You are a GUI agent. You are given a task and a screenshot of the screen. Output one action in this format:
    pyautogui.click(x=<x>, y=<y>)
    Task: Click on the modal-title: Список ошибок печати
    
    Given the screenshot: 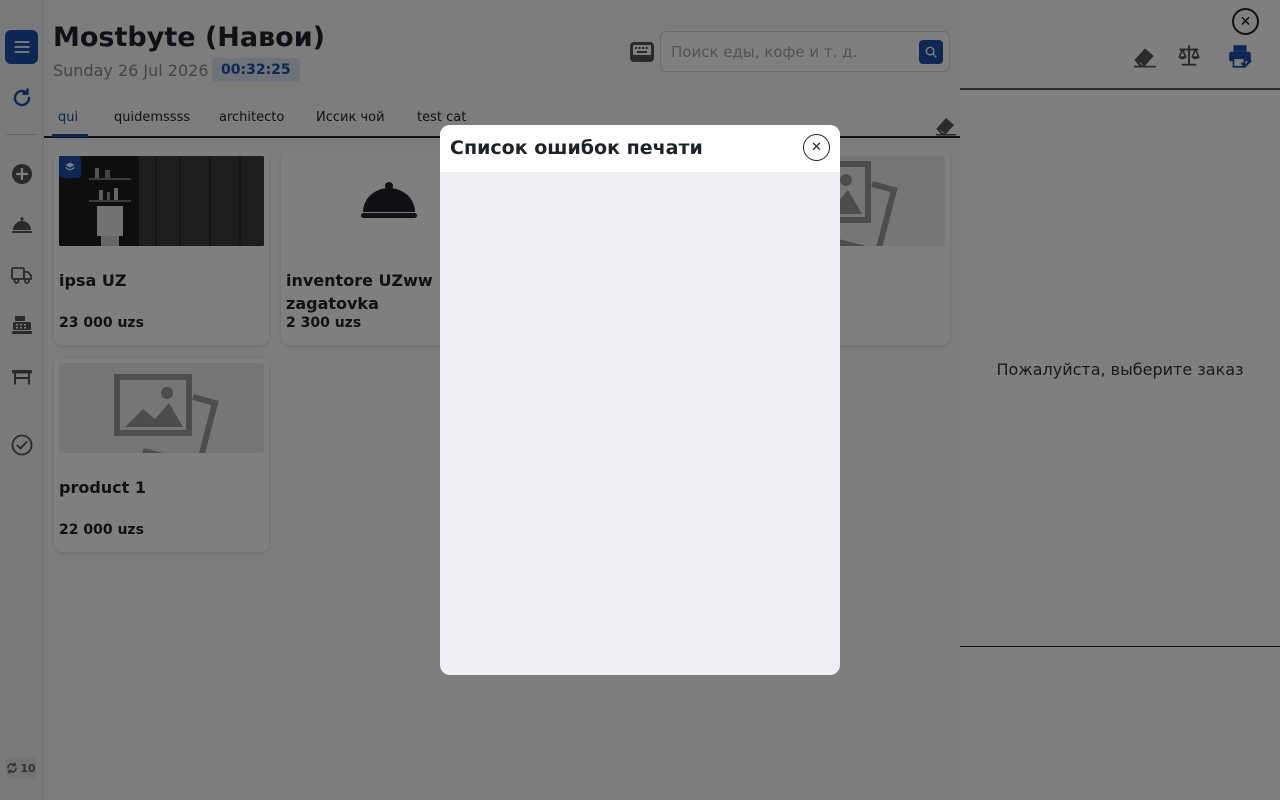 What is the action you would take?
    pyautogui.click(x=576, y=148)
    